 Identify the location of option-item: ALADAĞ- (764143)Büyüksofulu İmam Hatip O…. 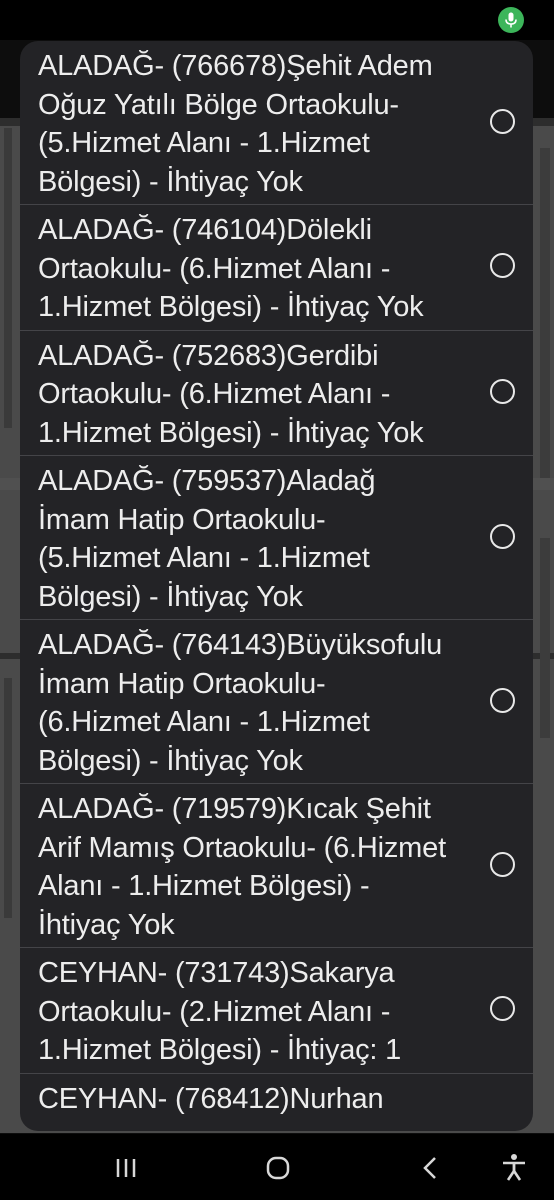
(276, 702).